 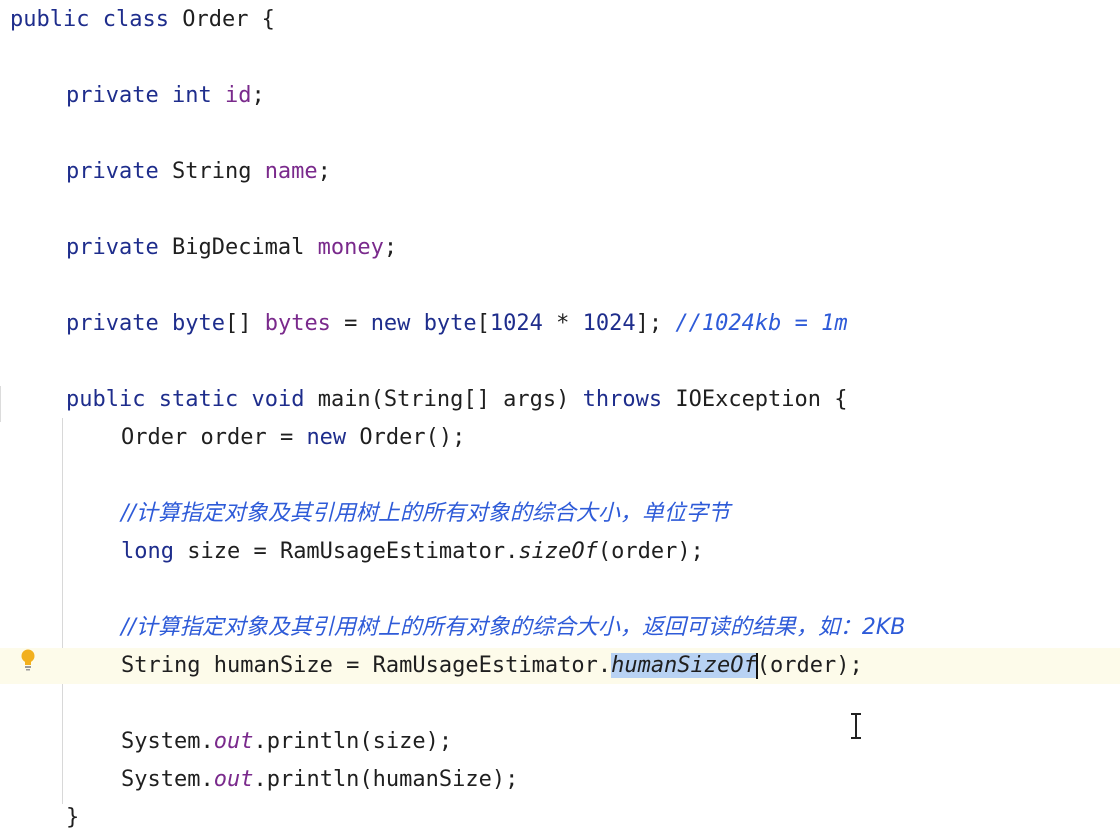 What do you see at coordinates (443, 399) in the screenshot?
I see `code-token: main(String[] args)` at bounding box center [443, 399].